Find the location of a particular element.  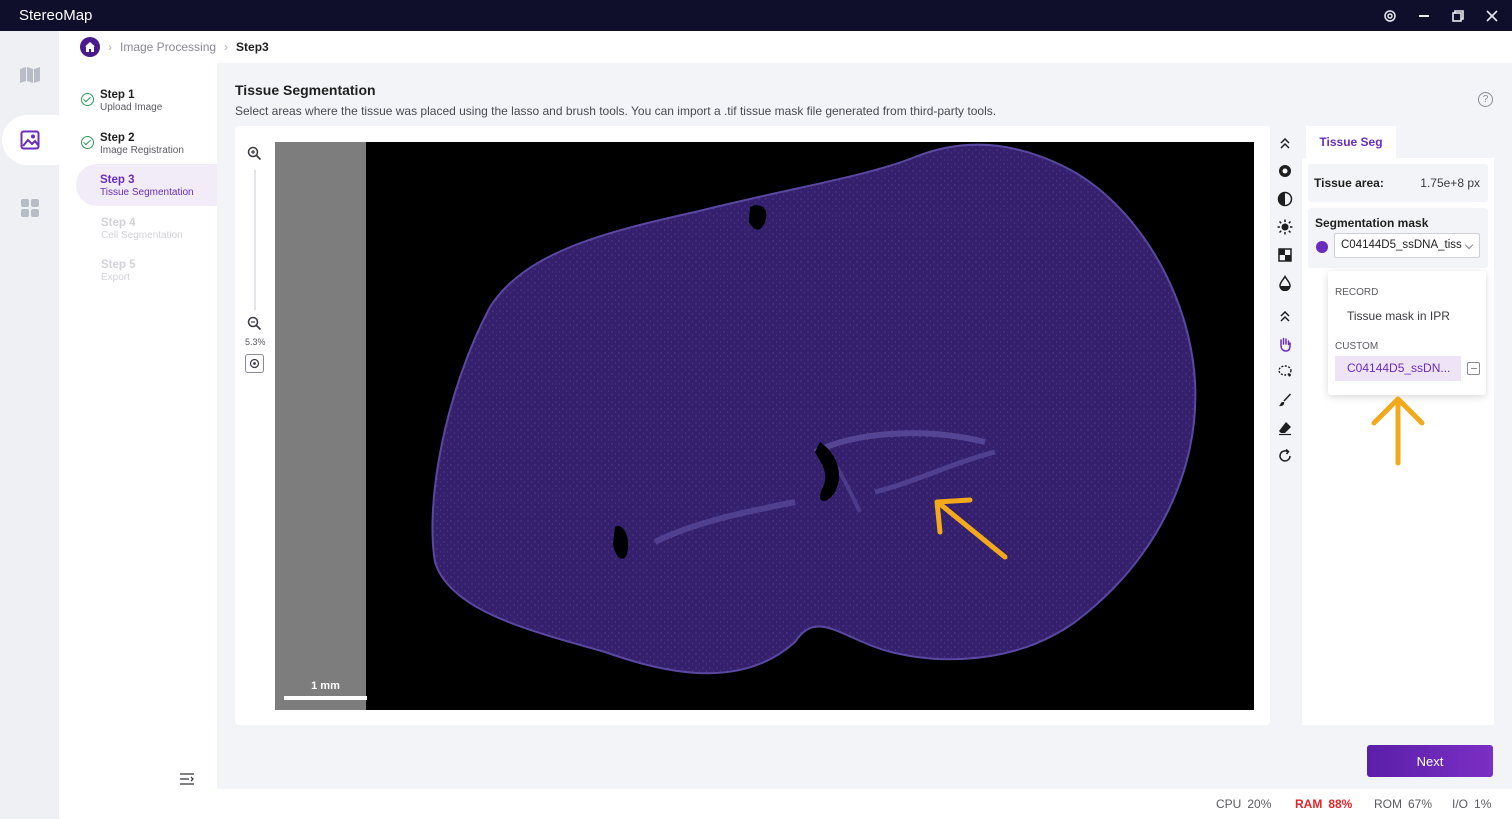

zoom-controls: 5.3% is located at coordinates (255, 261).